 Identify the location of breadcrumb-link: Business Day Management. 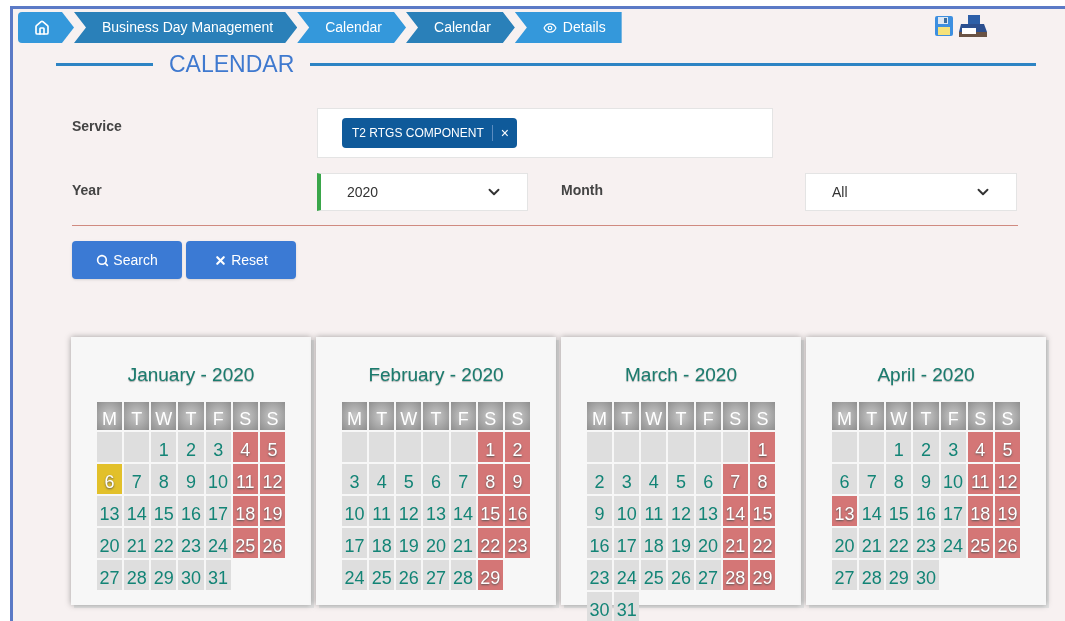
(186, 27).